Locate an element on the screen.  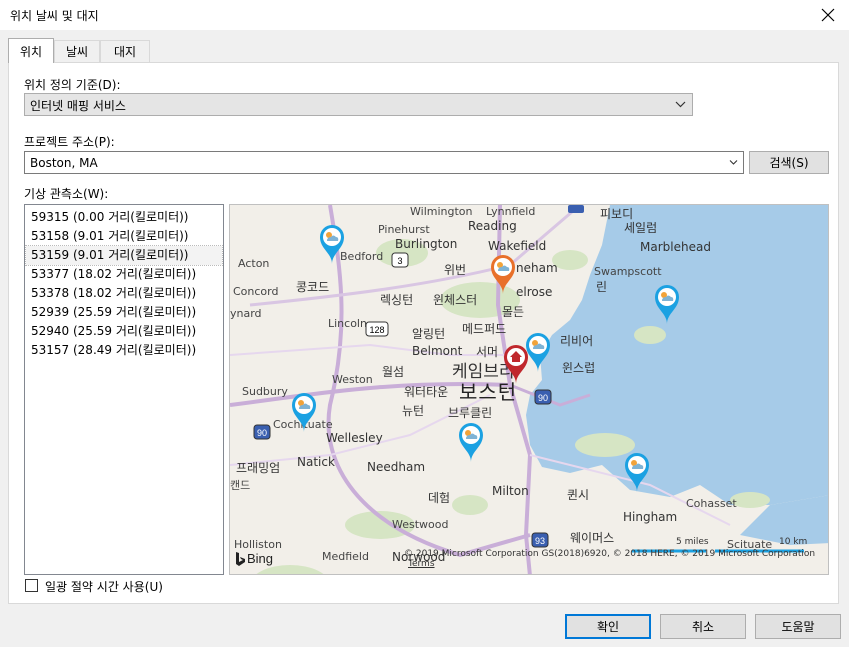
map-label: 알링턴 is located at coordinates (429, 334).